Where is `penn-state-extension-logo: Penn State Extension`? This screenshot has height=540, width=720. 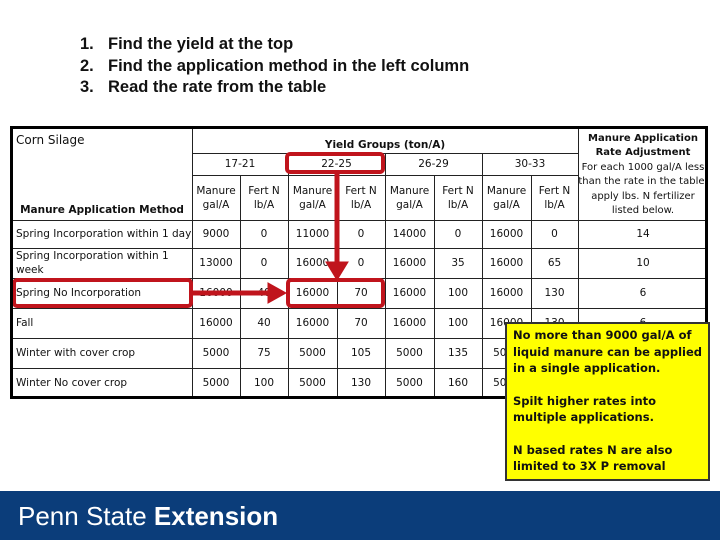 penn-state-extension-logo: Penn State Extension is located at coordinates (148, 516).